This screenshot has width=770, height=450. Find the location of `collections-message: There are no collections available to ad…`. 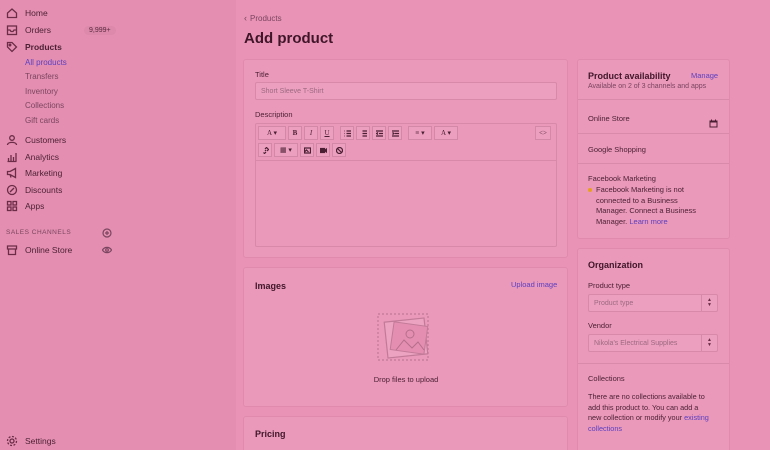

collections-message: There are no collections available to ad… is located at coordinates (648, 413).